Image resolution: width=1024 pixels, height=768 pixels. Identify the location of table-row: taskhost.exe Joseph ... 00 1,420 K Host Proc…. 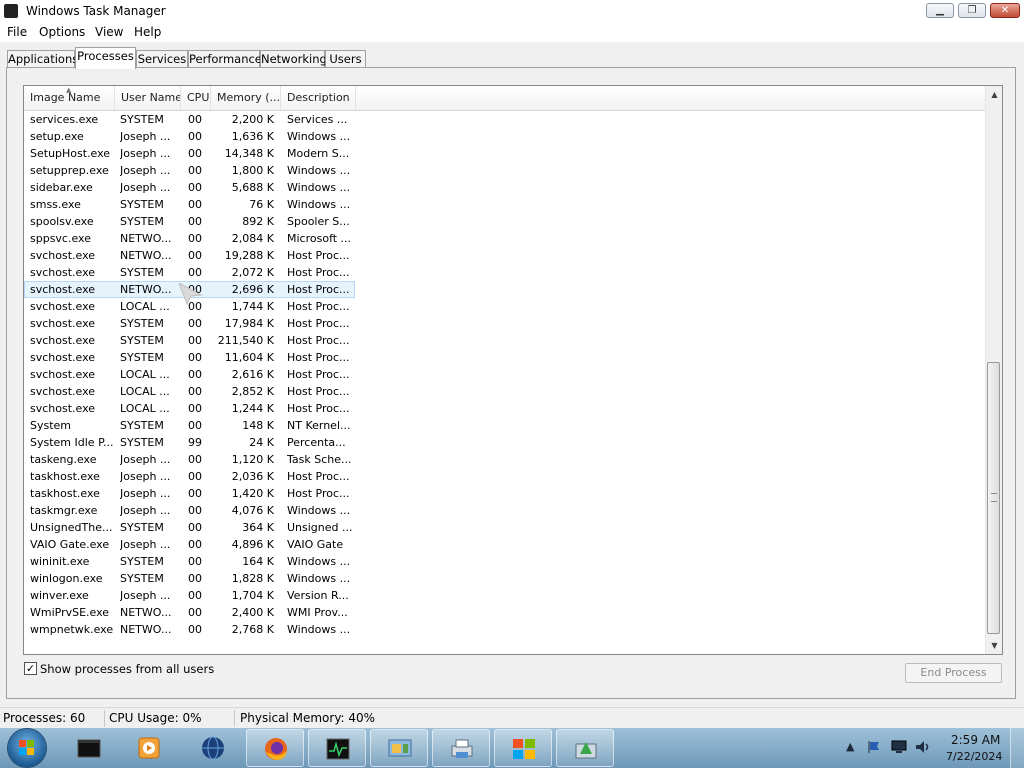
(504, 493).